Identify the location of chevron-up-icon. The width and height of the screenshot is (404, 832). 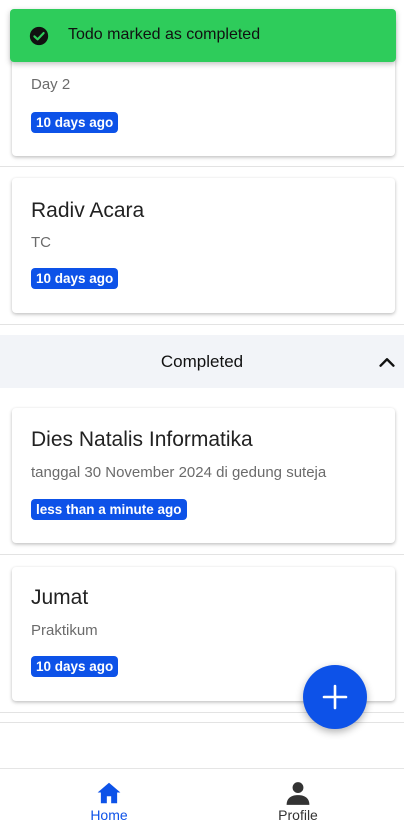
(387, 362).